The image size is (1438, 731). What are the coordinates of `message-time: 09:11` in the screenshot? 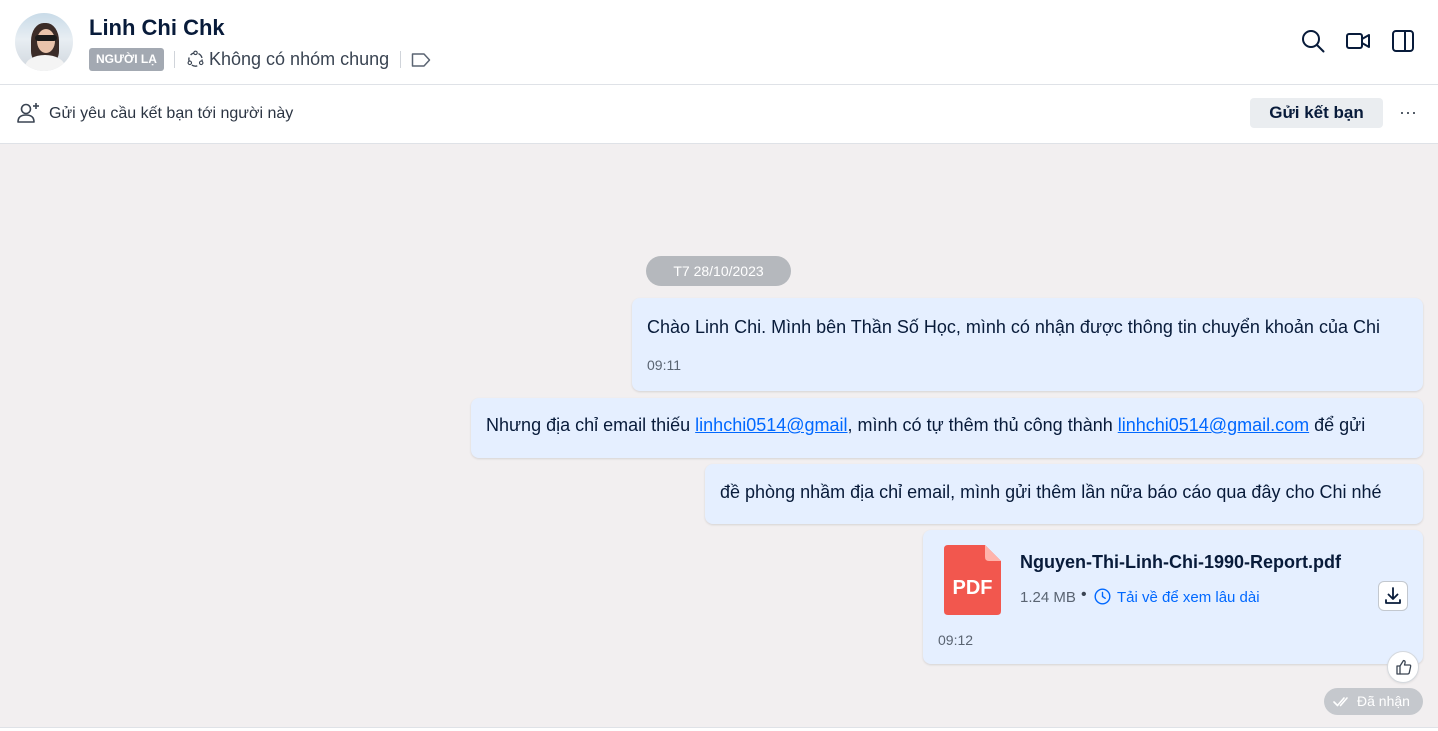 It's located at (664, 365).